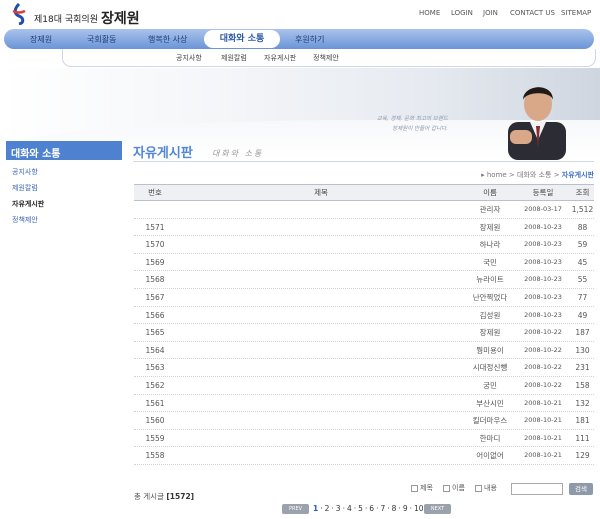 The width and height of the screenshot is (600, 519). Describe the element at coordinates (462, 13) in the screenshot. I see `top-link-login: LOGIN` at that location.